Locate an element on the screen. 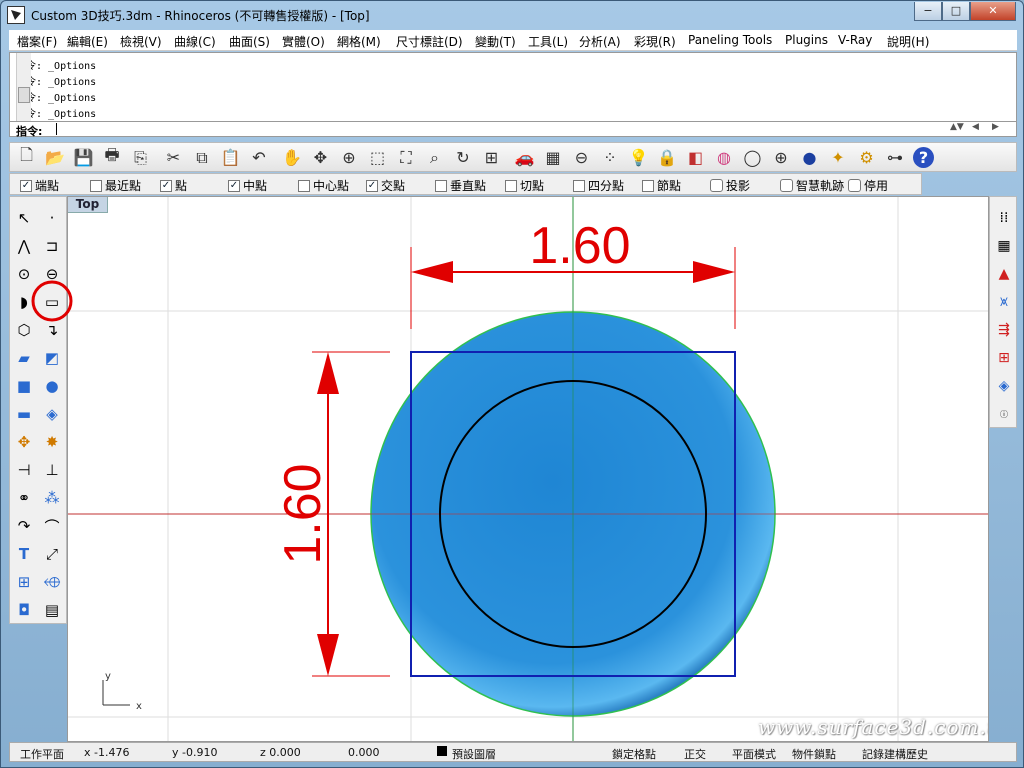  split-icon: ⊣ is located at coordinates (24, 470).